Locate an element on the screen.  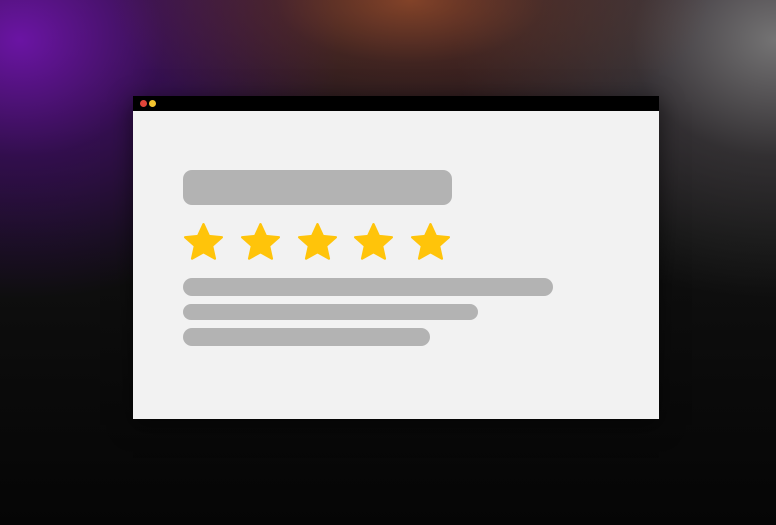
minimize-dot-icon is located at coordinates (152, 103).